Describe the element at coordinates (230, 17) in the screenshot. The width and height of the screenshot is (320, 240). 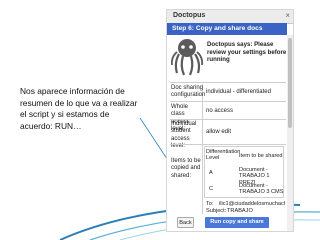
I see `app-title-bar: Doctopus ×` at that location.